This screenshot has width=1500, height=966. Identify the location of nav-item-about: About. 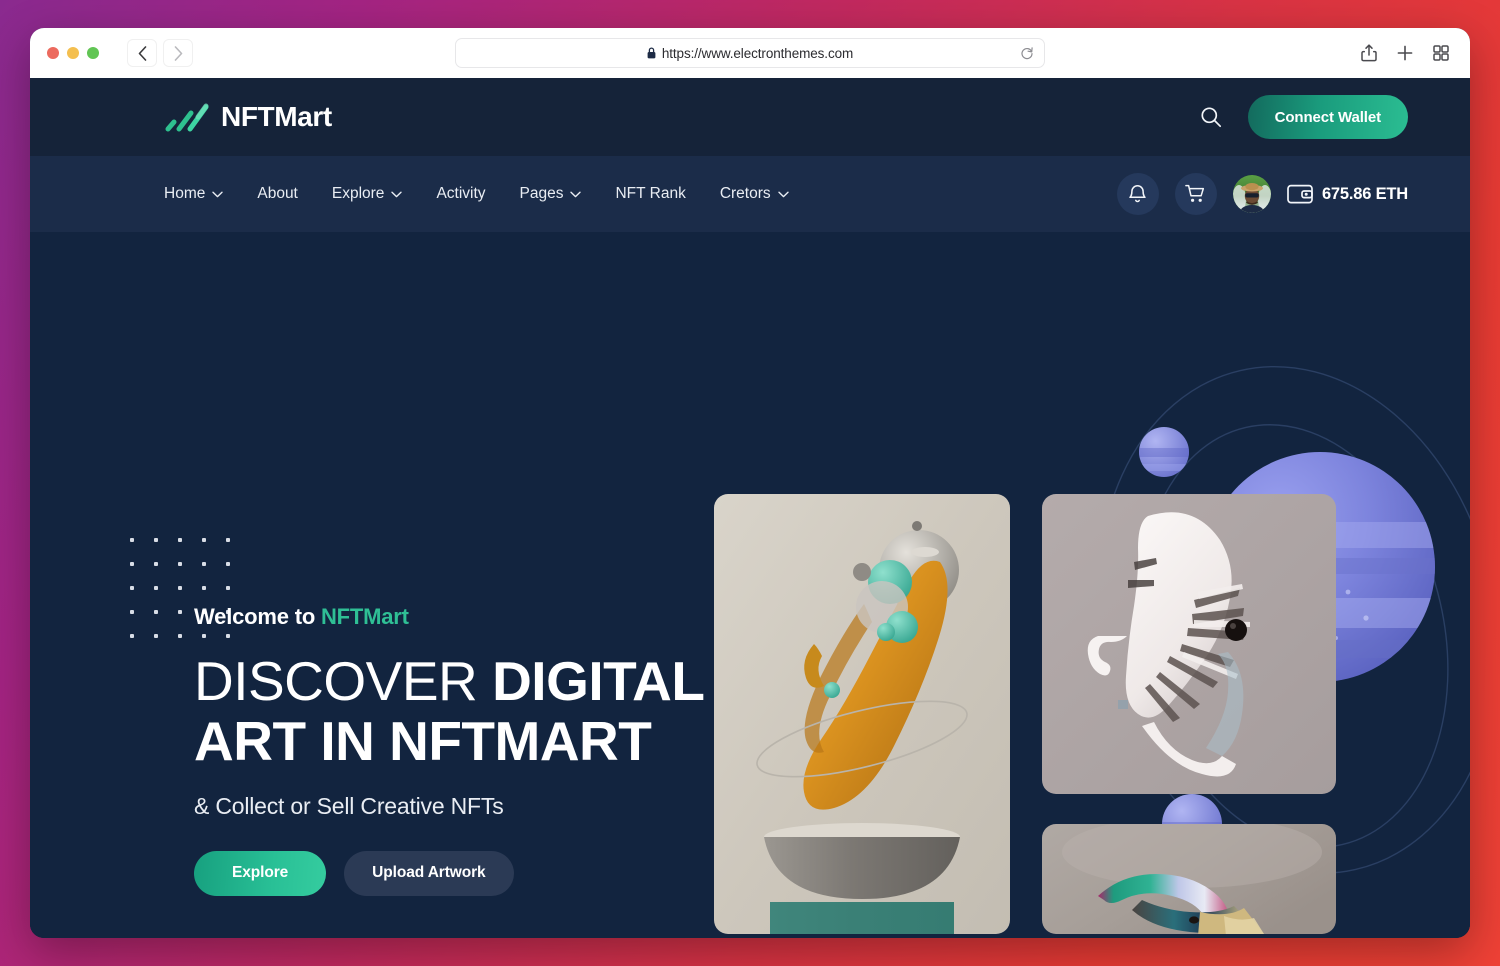
(277, 194).